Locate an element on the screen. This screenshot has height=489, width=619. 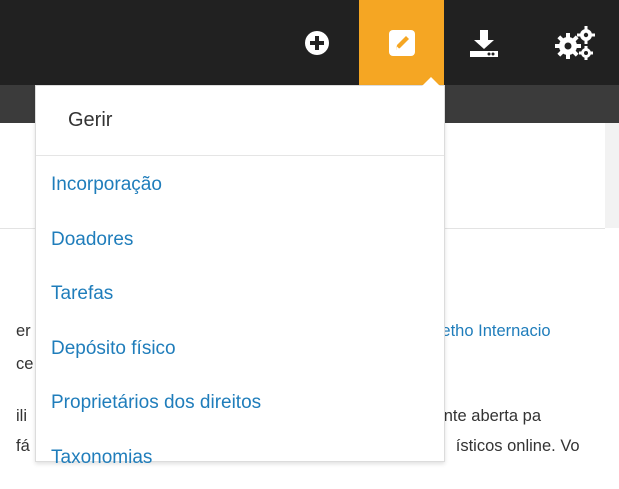
bg-text-fragment: fá is located at coordinates (23, 446).